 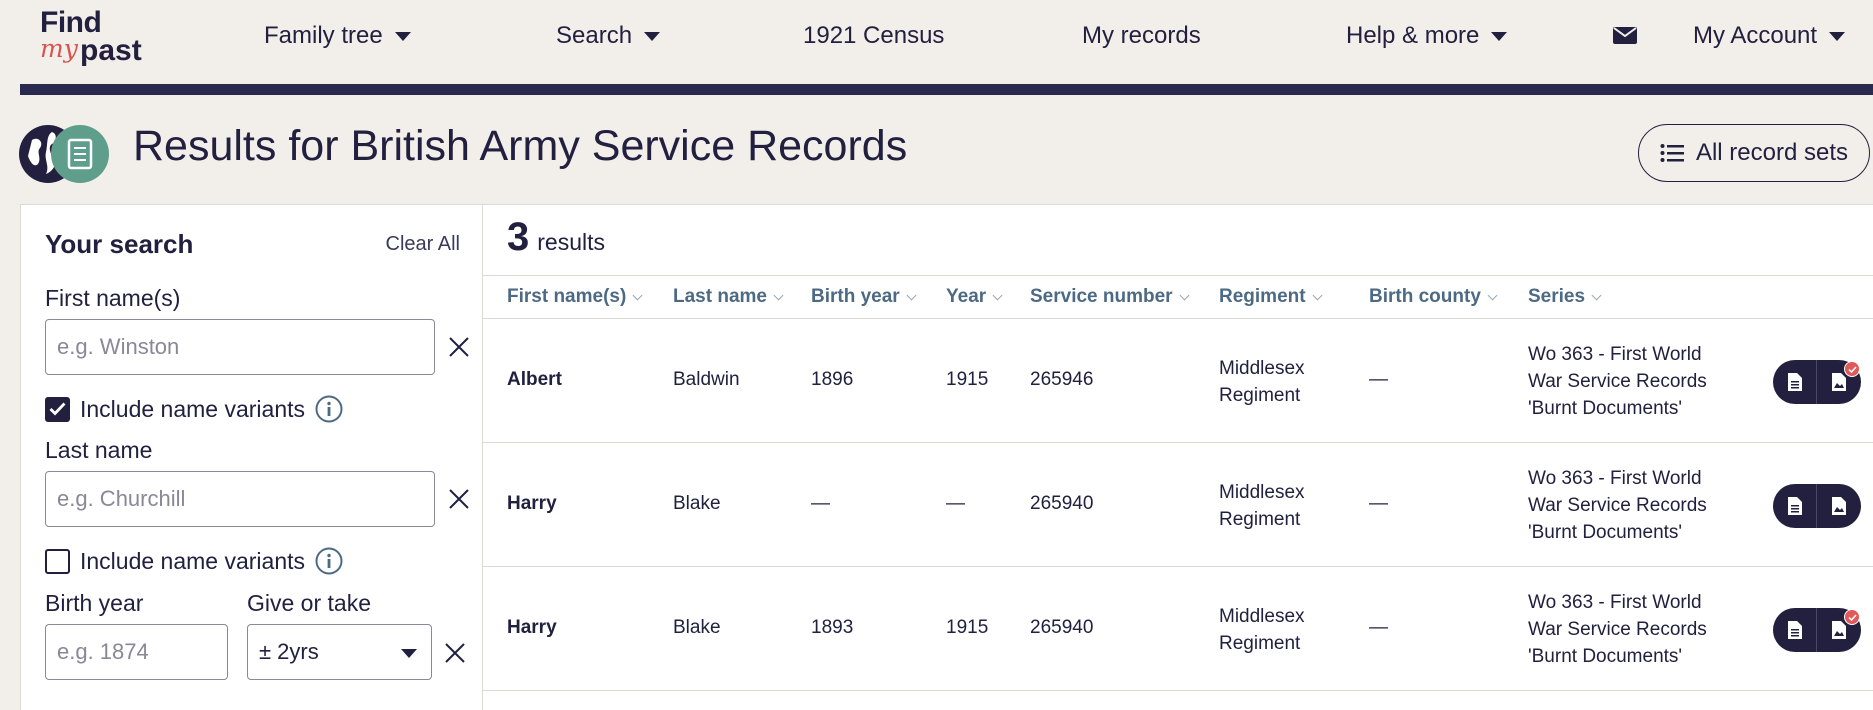 I want to click on nav-1921-census: 1921 Census, so click(x=873, y=36).